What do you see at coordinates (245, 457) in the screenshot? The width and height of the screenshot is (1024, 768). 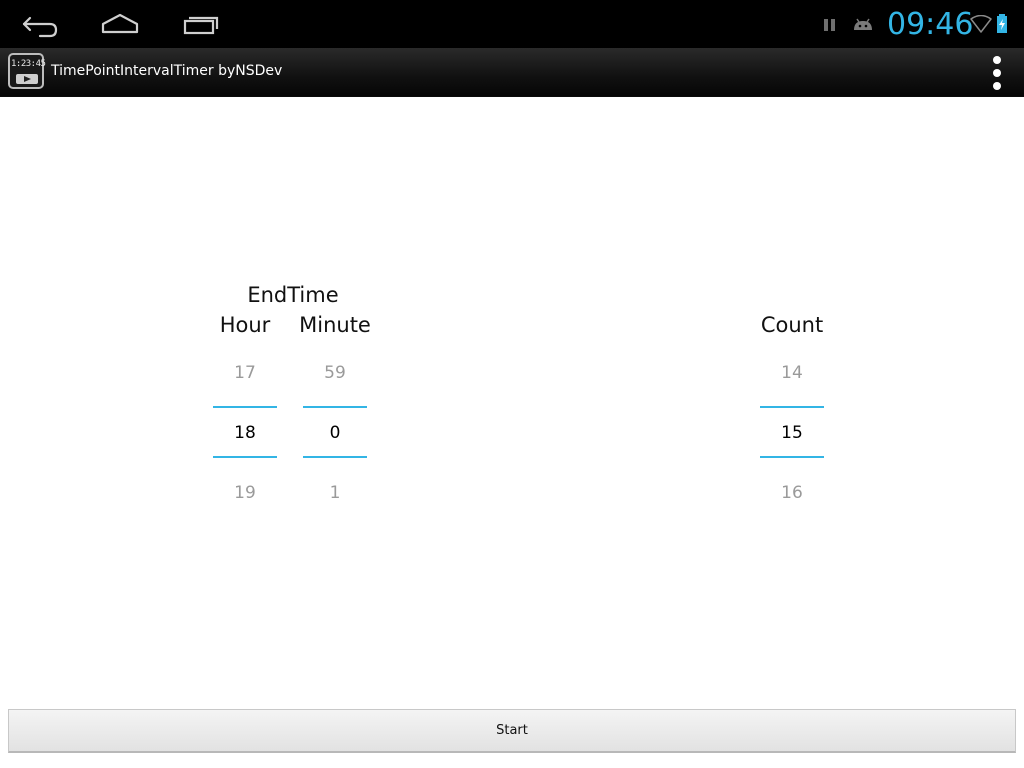 I see `hour-selection-bottom-divider` at bounding box center [245, 457].